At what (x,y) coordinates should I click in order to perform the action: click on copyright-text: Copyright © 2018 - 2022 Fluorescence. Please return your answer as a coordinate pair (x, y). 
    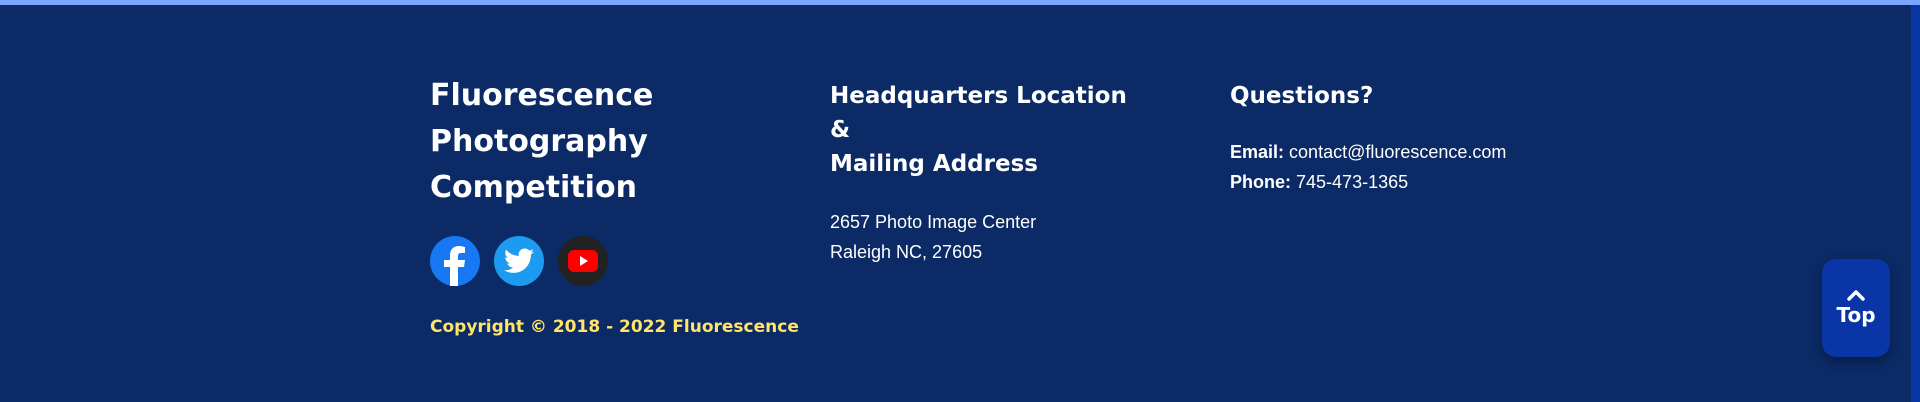
    Looking at the image, I should click on (614, 327).